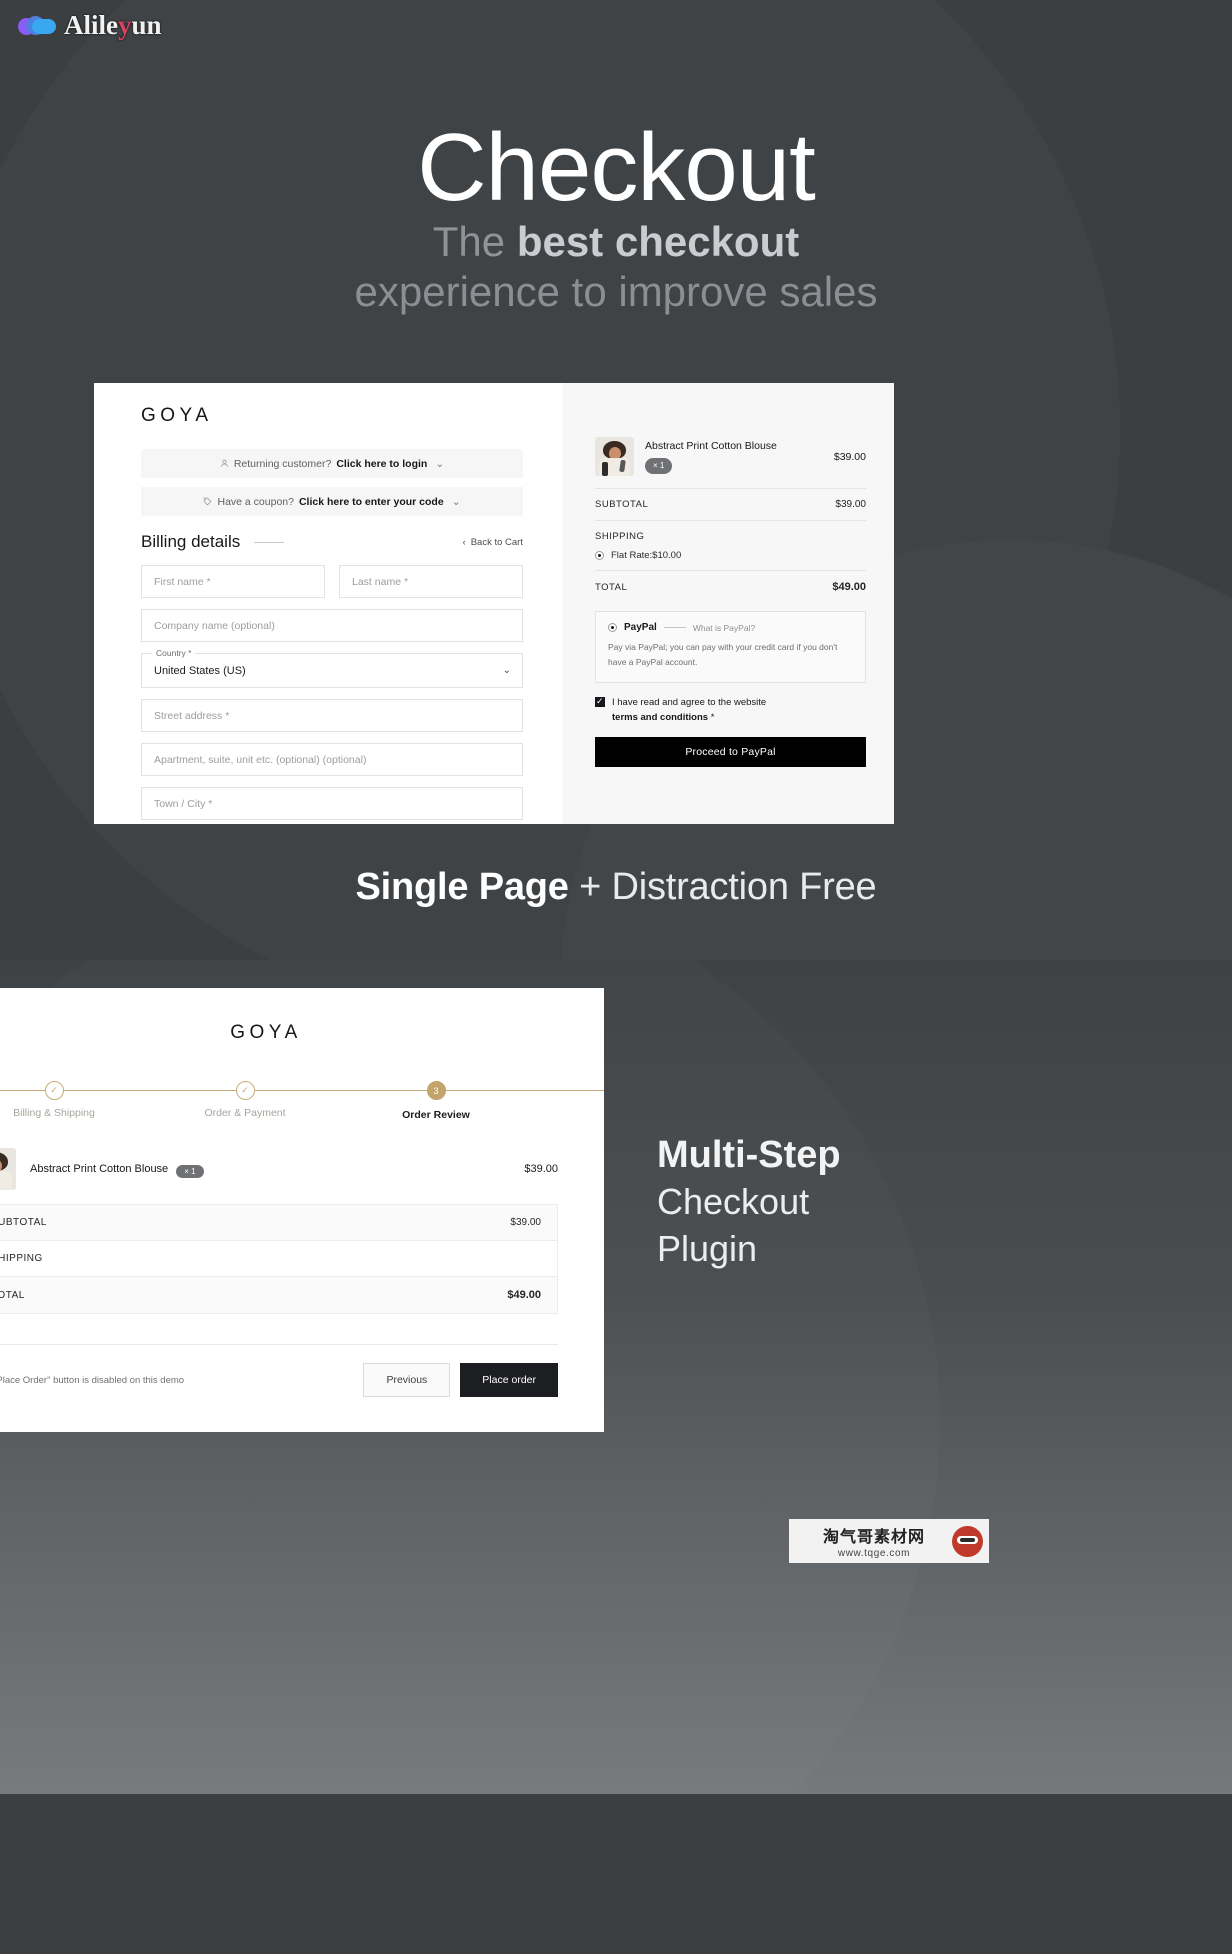 The width and height of the screenshot is (1232, 1954). What do you see at coordinates (730, 586) in the screenshot?
I see `total-row: TOTAL $49.00` at bounding box center [730, 586].